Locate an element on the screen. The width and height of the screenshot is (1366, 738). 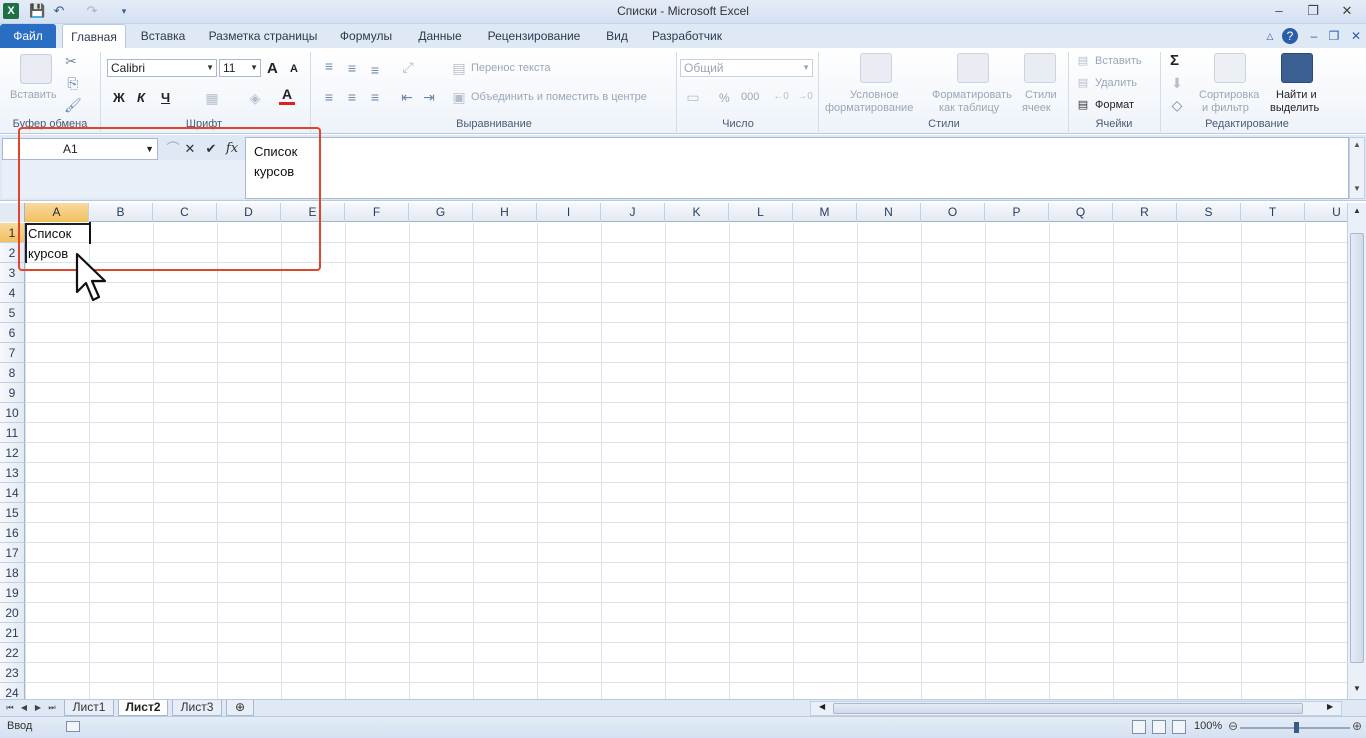
tab-insert: Вставка is located at coordinates (163, 36).